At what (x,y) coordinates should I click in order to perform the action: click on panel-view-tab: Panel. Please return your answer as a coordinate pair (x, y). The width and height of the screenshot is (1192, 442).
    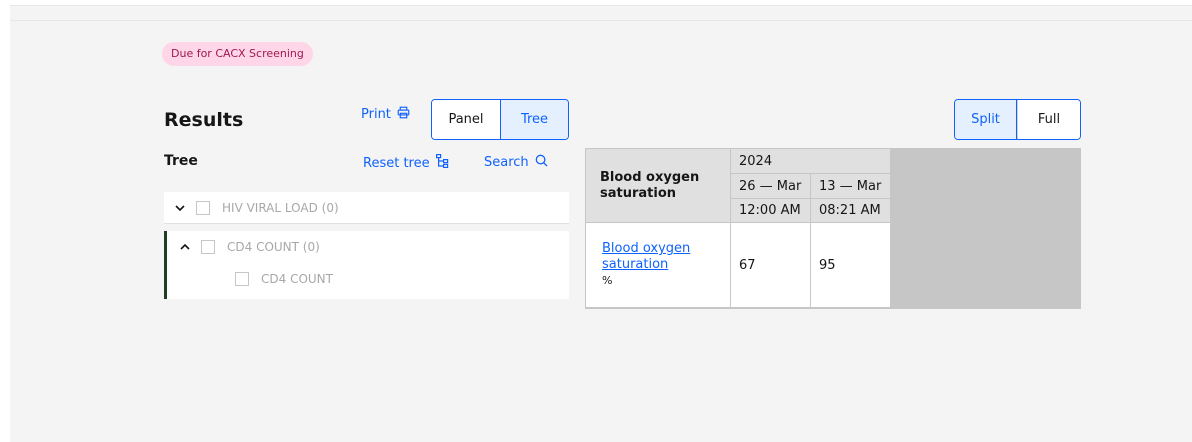
    Looking at the image, I should click on (466, 119).